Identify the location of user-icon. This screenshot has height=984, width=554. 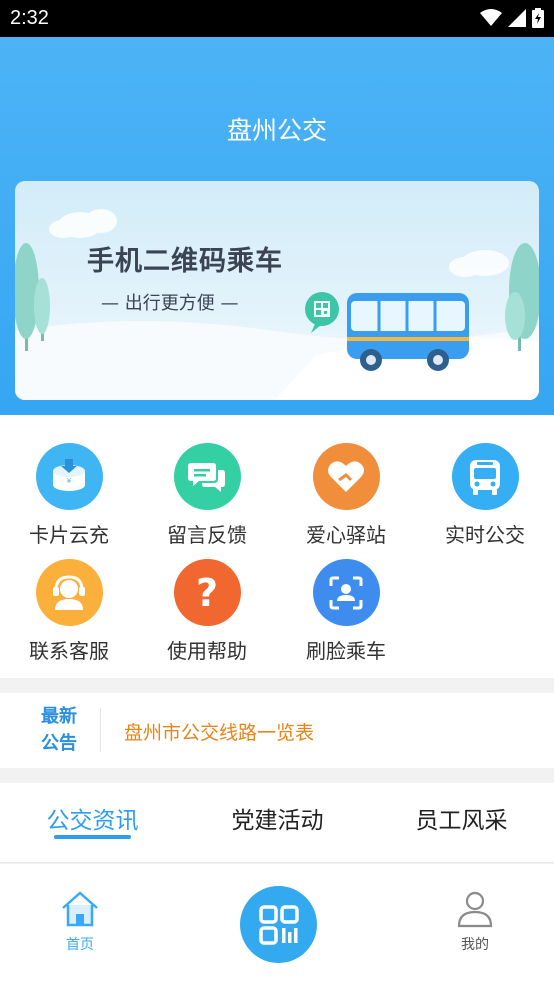
(475, 909).